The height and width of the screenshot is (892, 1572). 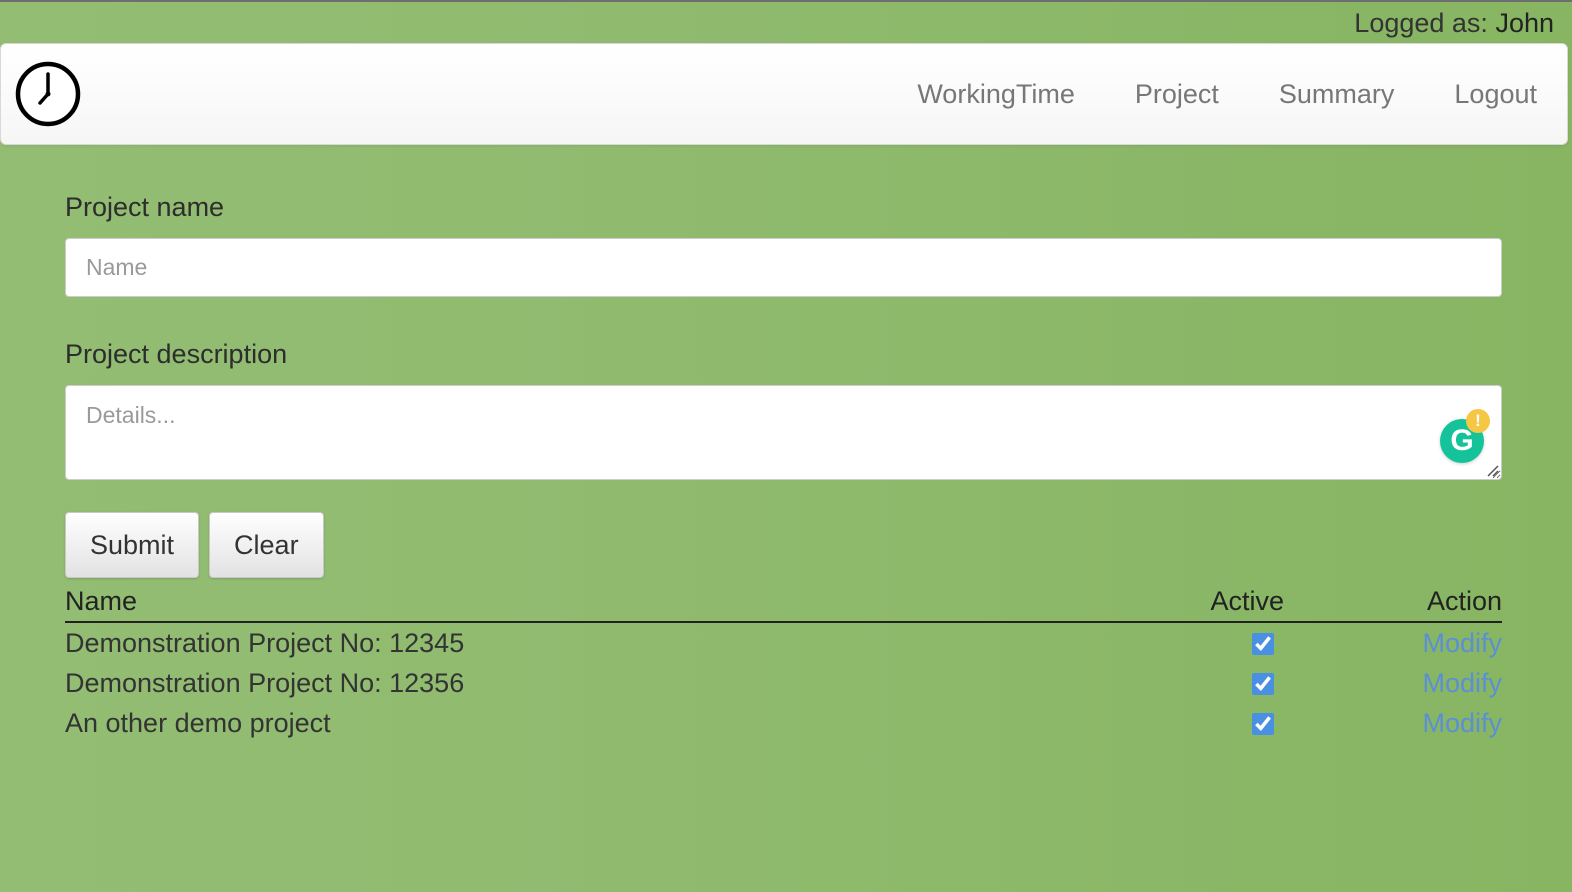 I want to click on column-header-action: Action, so click(x=1393, y=602).